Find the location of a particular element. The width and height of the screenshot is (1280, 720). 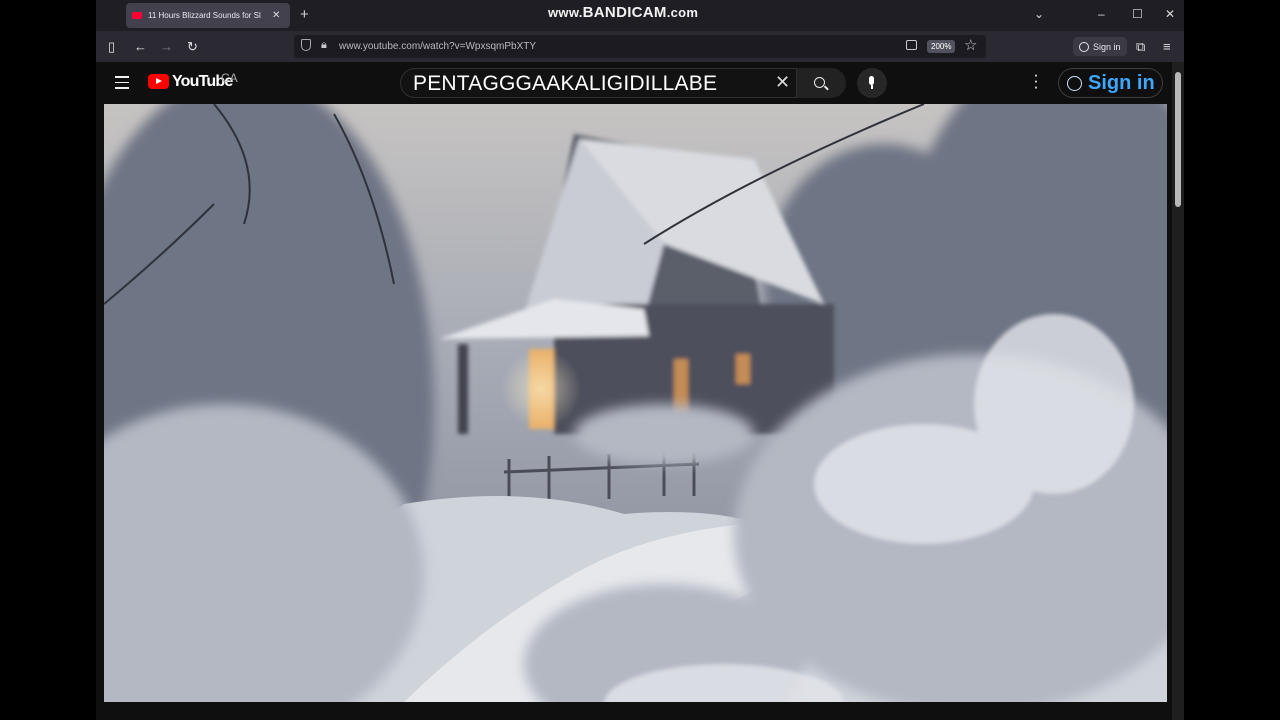

browser-tab: 11 Hours Blizzard Sounds for Sl ✕ is located at coordinates (208, 15).